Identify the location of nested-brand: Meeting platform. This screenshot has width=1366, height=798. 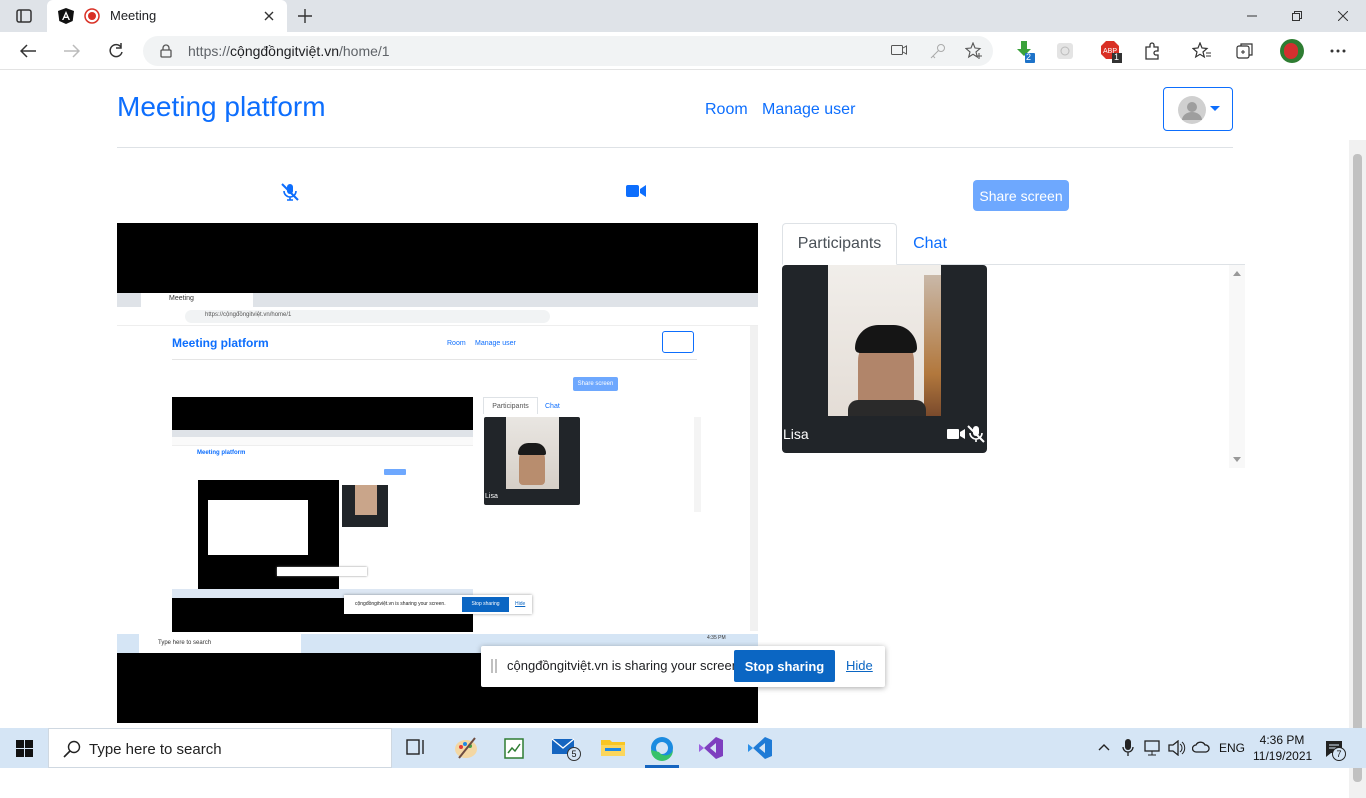
(221, 453).